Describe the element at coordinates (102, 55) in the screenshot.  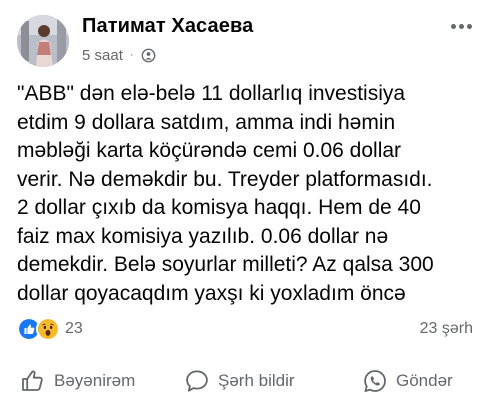
I see `post-time: 5 saat` at that location.